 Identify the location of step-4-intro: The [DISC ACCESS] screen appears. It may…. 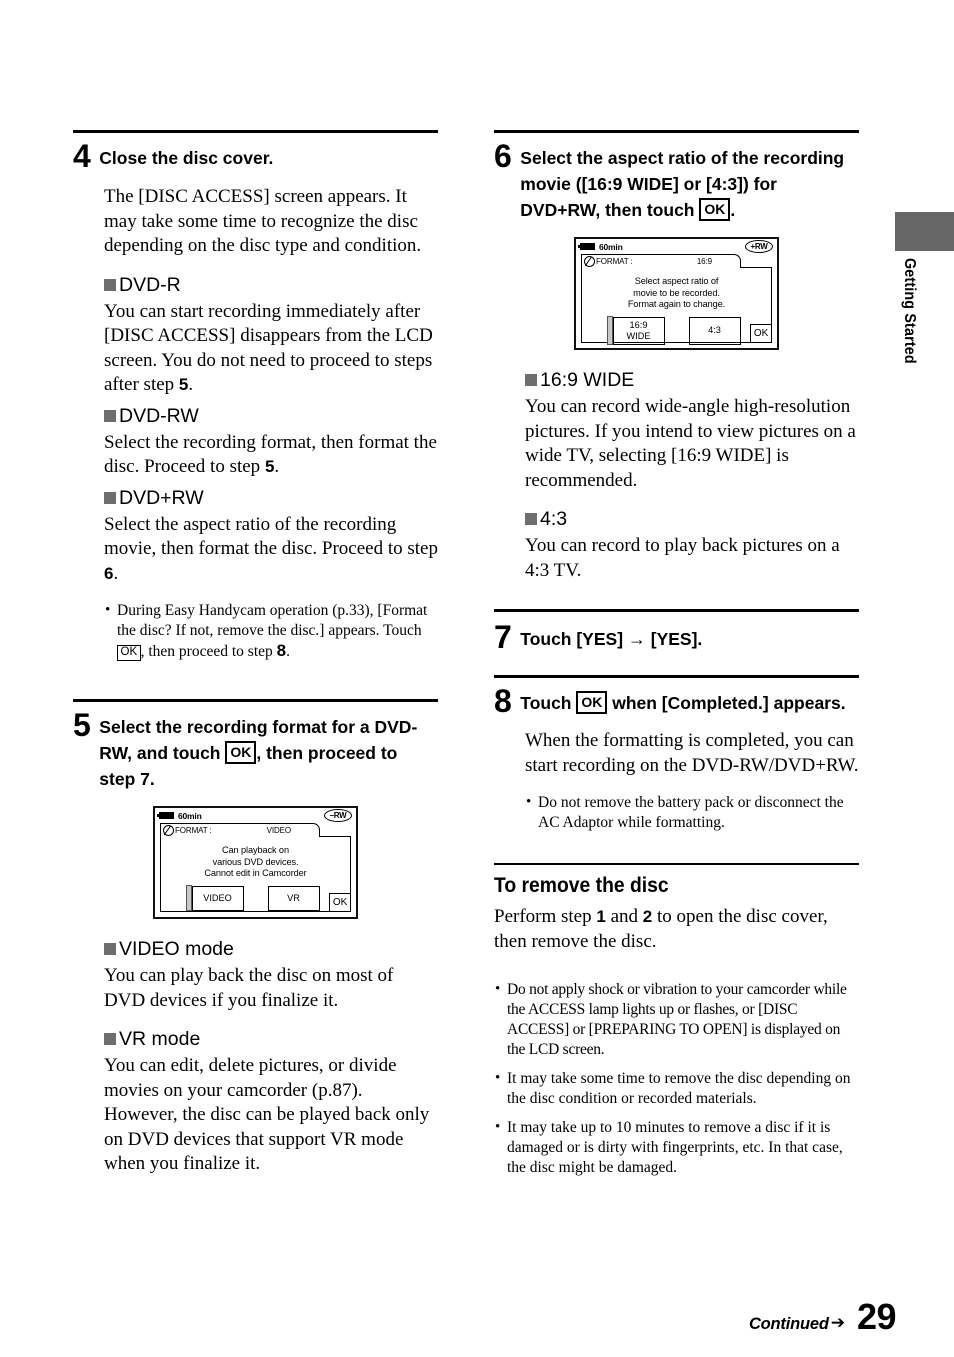
(263, 221).